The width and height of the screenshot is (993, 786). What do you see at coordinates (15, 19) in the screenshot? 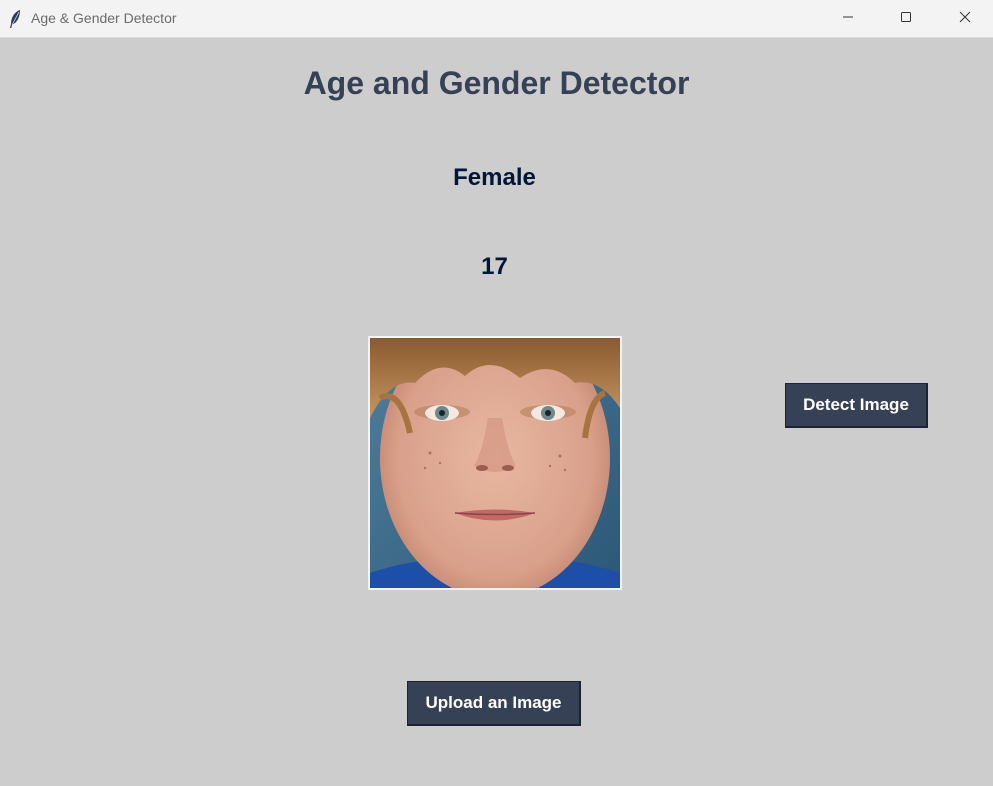
I see `feather-icon` at bounding box center [15, 19].